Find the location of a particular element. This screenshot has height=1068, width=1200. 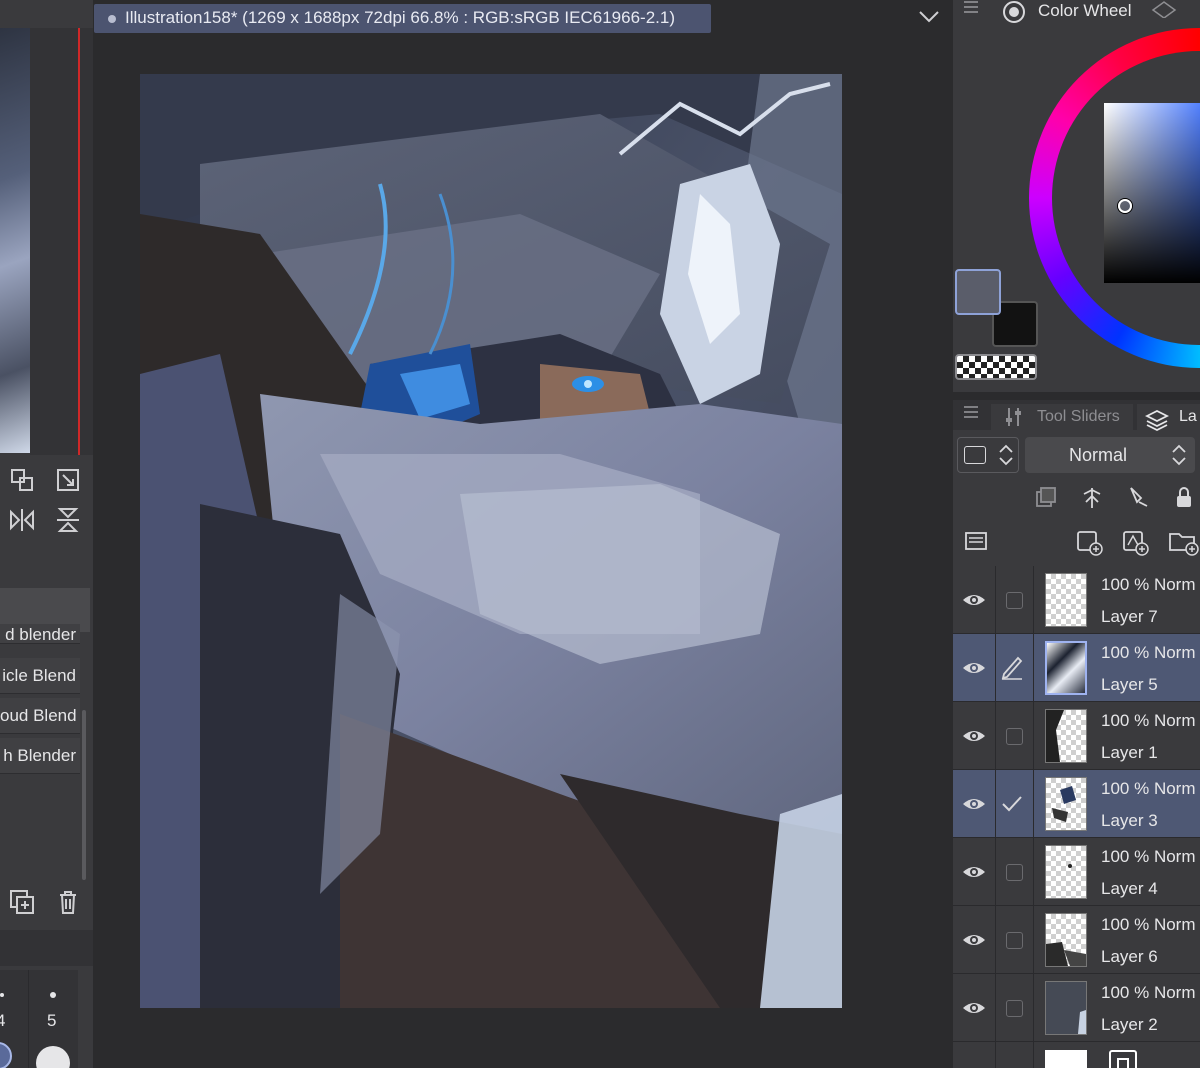

brush-size-preview is located at coordinates (2, 995).